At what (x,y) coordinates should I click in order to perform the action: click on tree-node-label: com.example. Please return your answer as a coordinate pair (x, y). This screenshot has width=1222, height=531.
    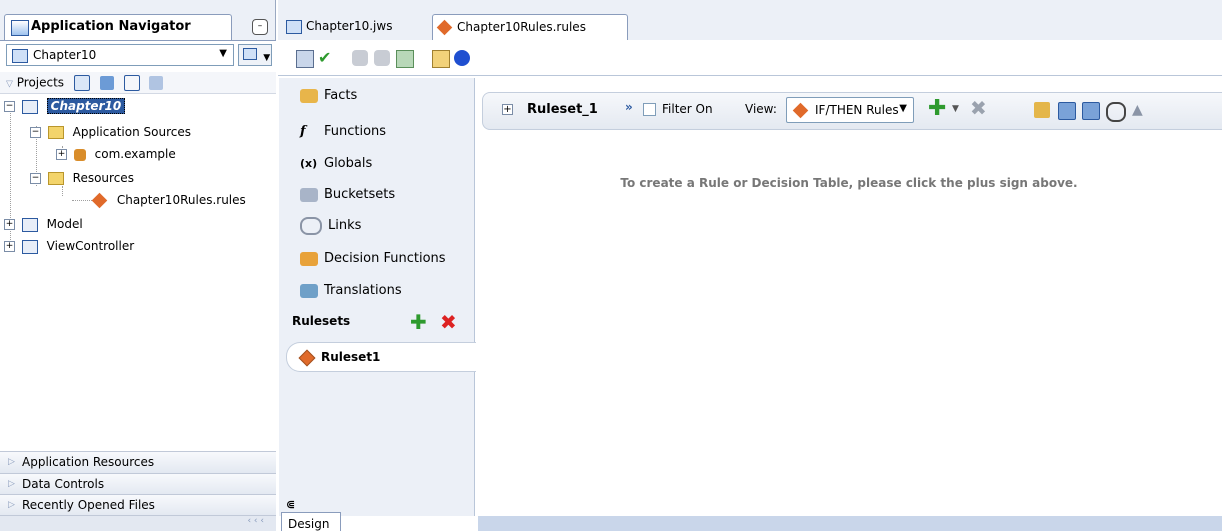
    Looking at the image, I should click on (135, 154).